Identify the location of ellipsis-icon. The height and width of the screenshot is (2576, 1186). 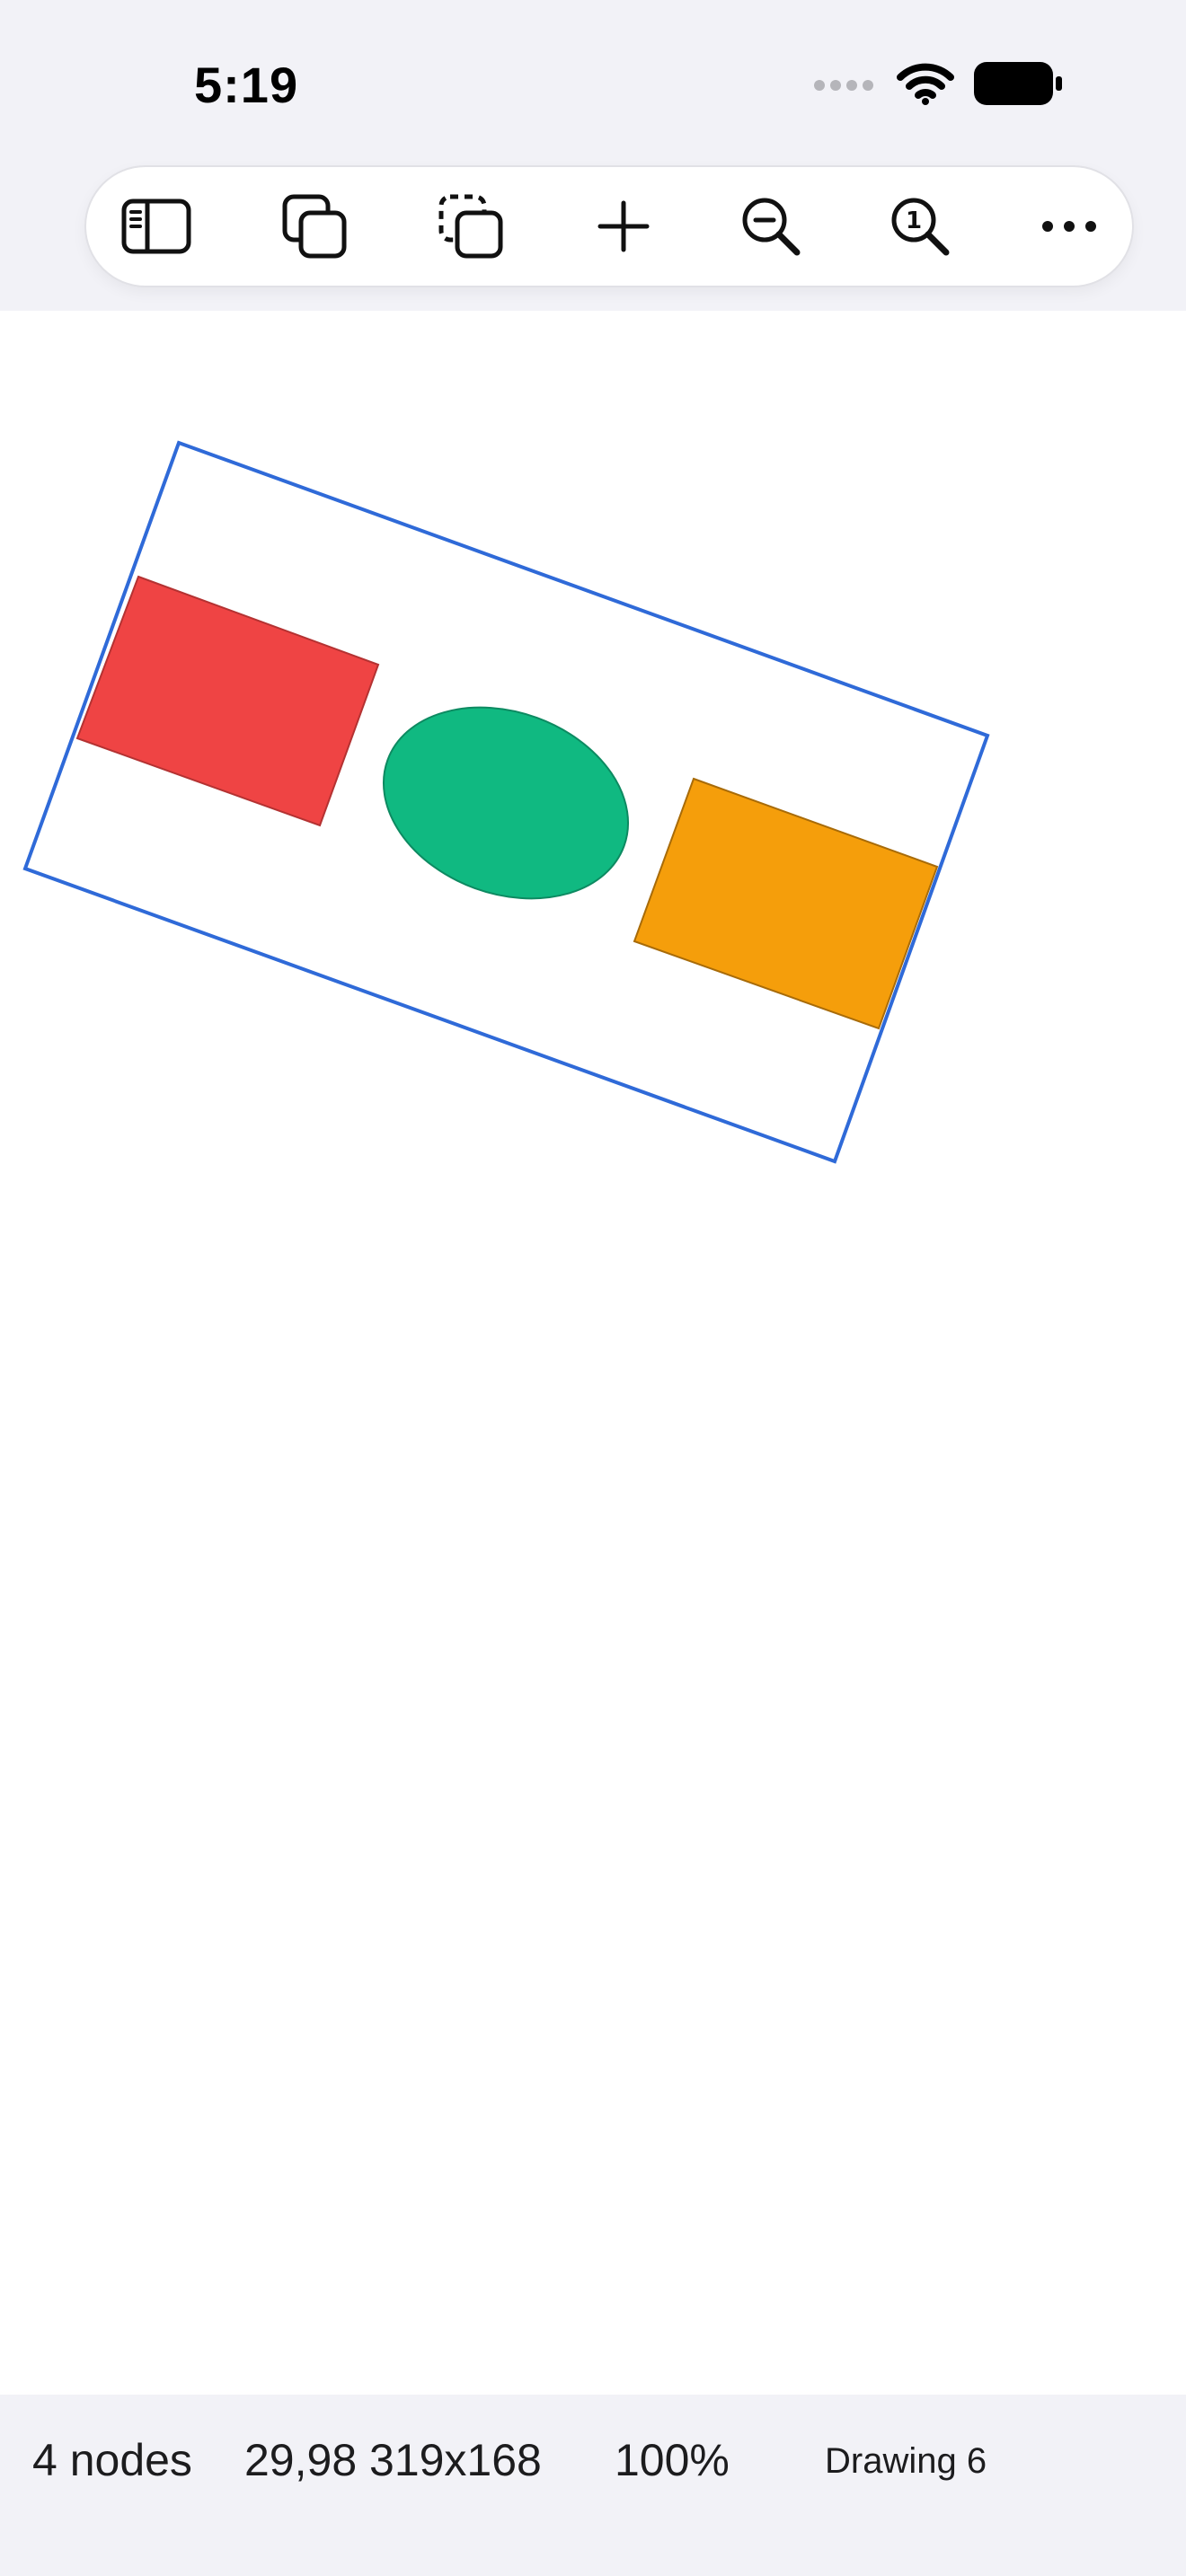
(1069, 226).